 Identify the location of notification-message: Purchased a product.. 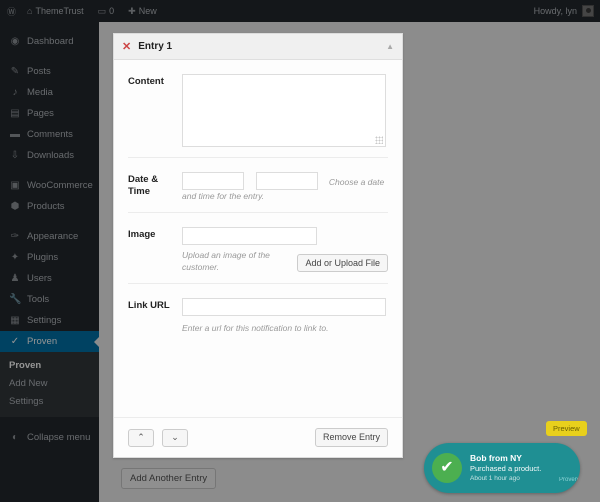
(506, 468).